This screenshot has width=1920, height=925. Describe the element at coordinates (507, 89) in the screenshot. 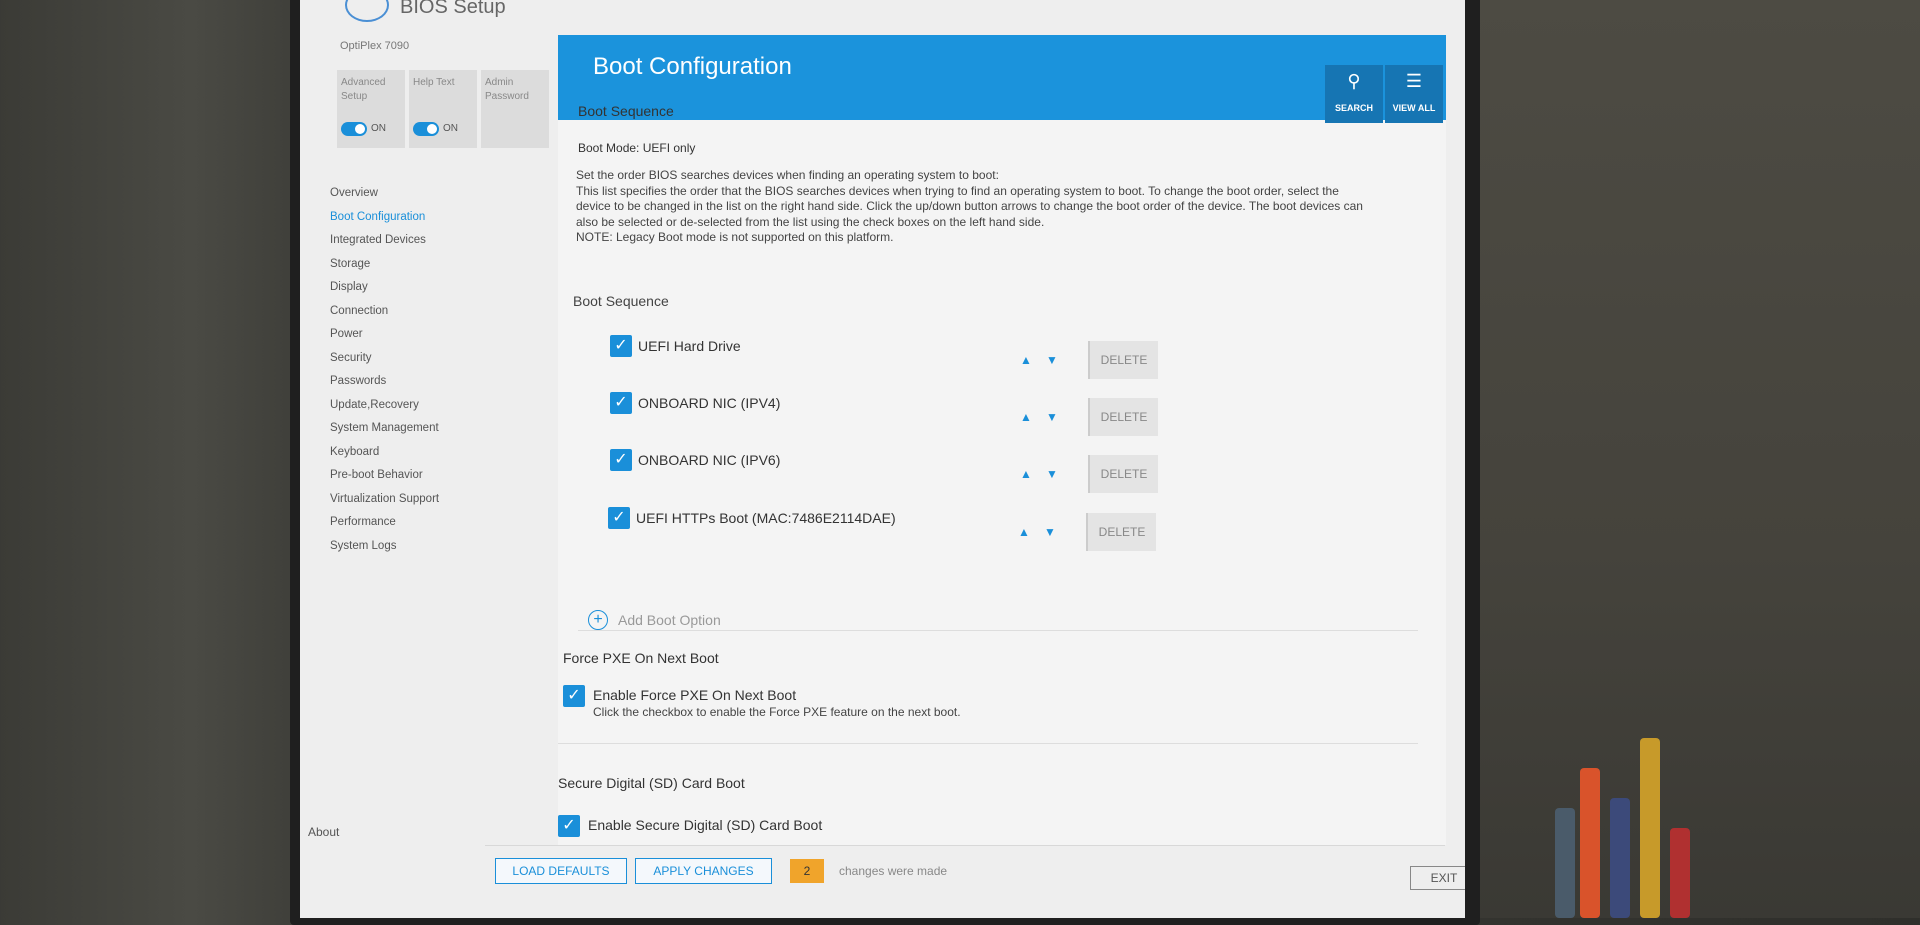

I see `quick-label: Admin Password` at that location.